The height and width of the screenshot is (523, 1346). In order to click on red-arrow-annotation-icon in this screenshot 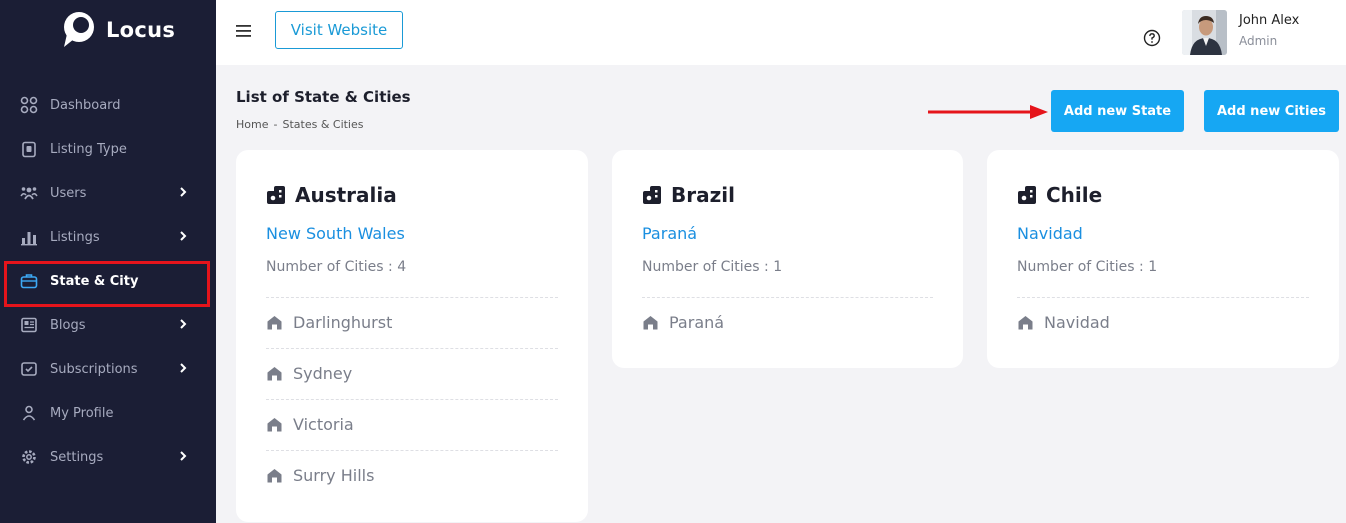, I will do `click(988, 112)`.